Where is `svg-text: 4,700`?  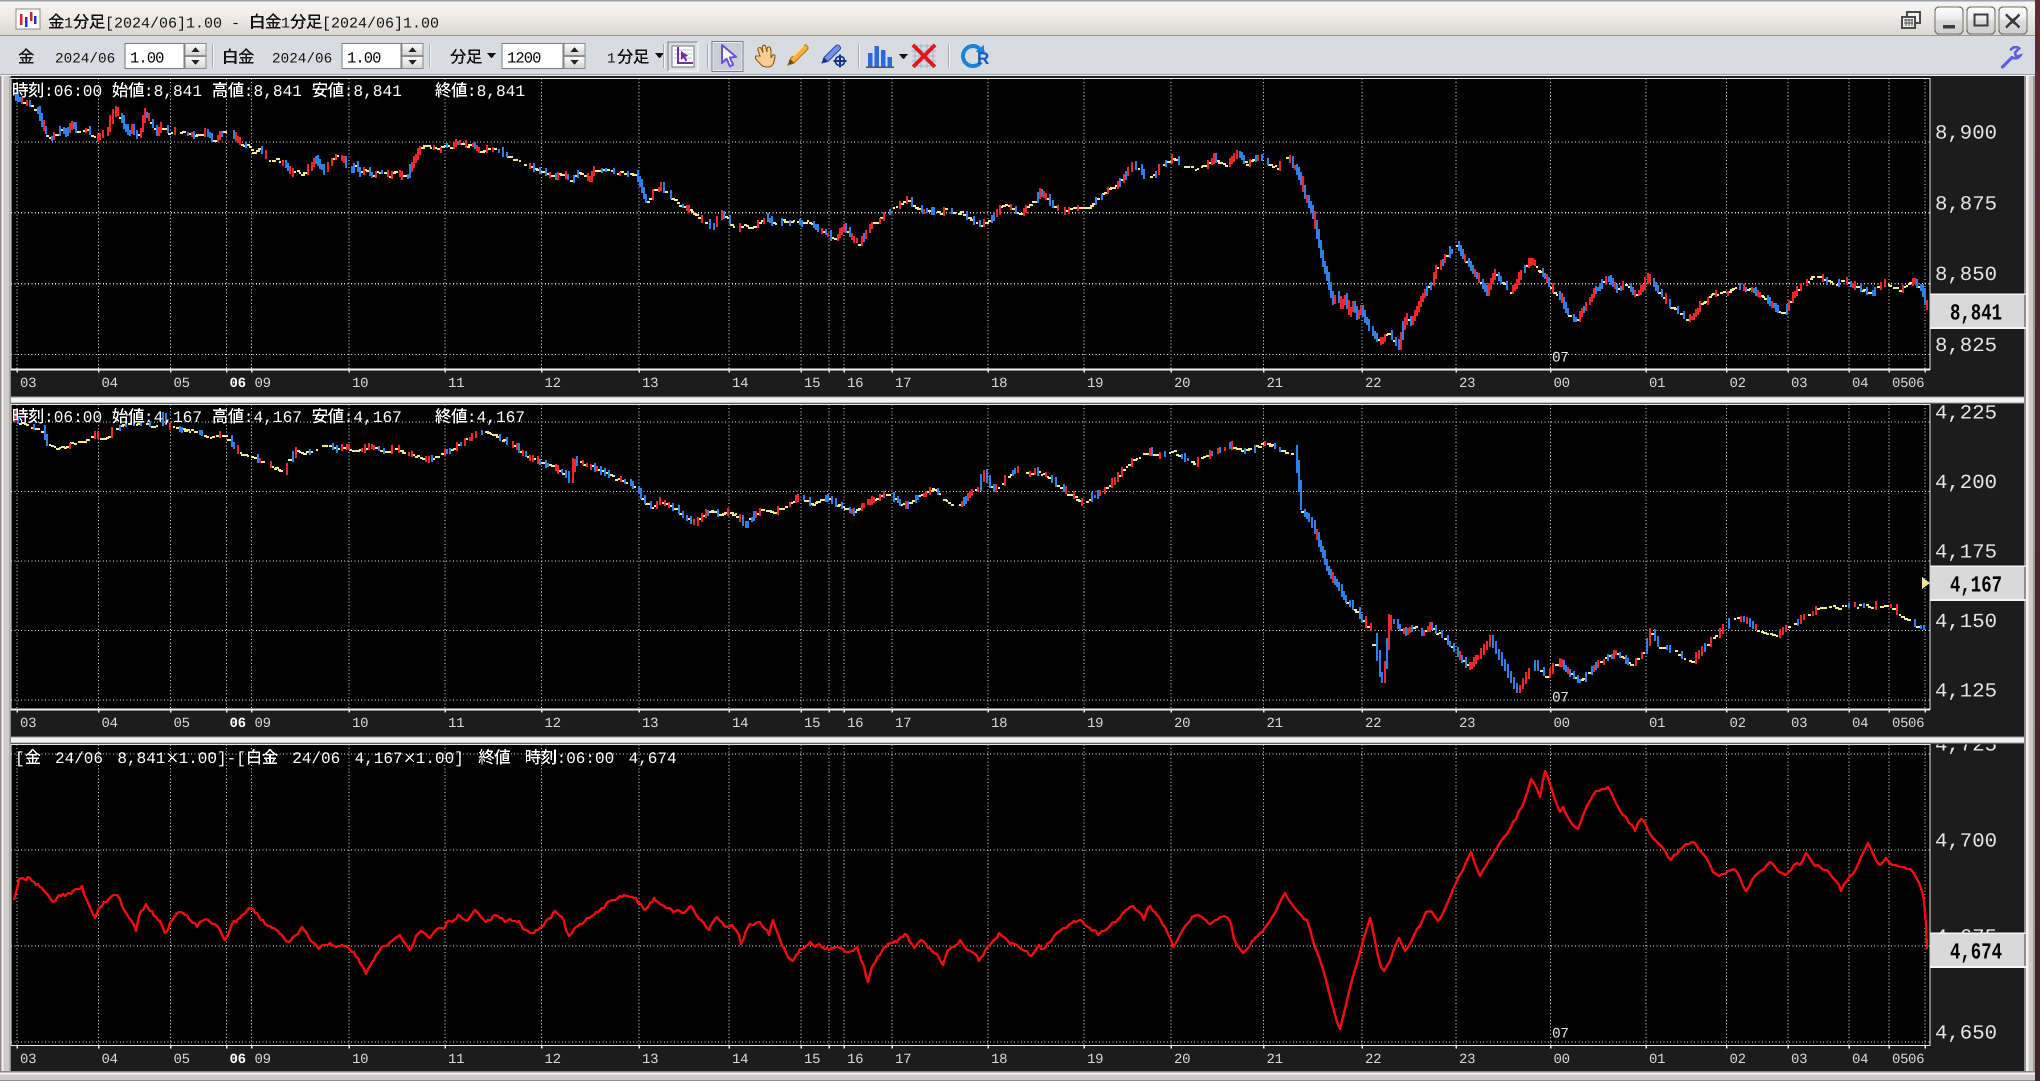
svg-text: 4,700 is located at coordinates (1966, 842).